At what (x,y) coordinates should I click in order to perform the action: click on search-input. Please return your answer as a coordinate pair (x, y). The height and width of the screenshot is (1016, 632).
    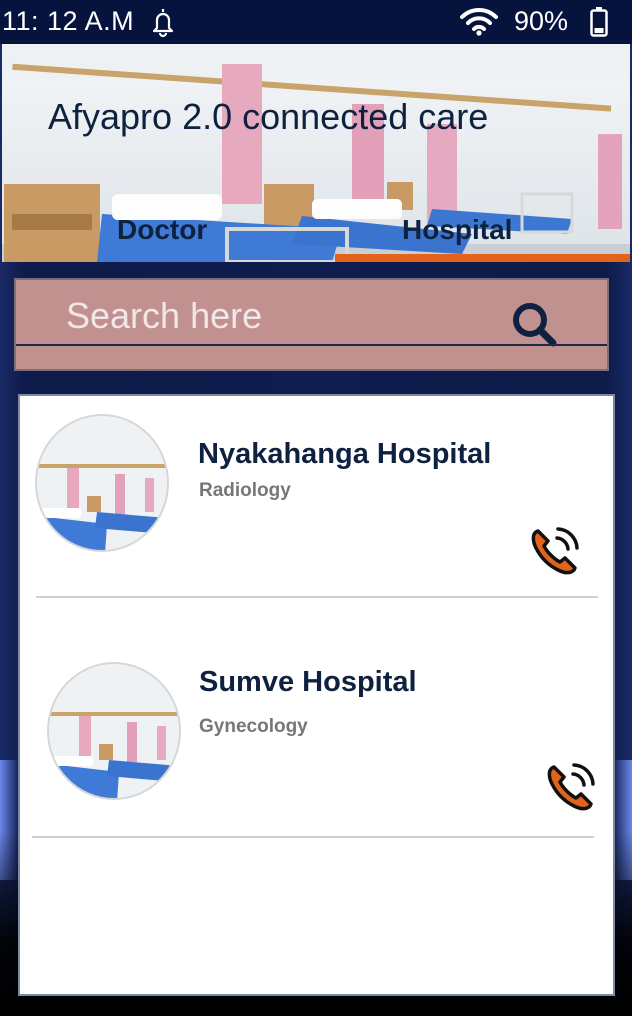
    Looking at the image, I should click on (276, 316).